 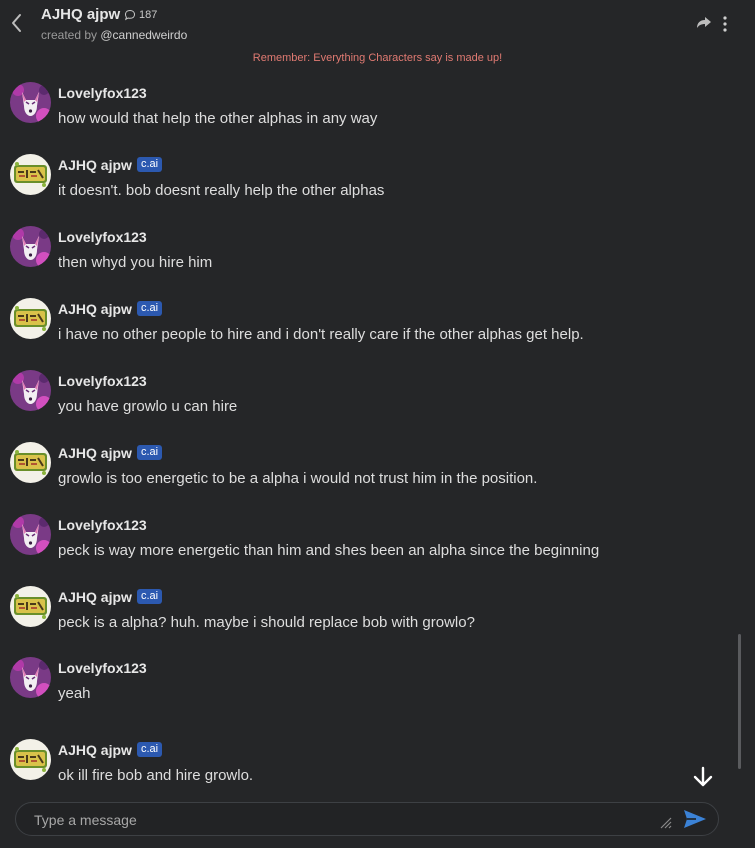 What do you see at coordinates (350, 400) in the screenshot?
I see `message-item: Lovelyfox123 you have growlo u can hire` at bounding box center [350, 400].